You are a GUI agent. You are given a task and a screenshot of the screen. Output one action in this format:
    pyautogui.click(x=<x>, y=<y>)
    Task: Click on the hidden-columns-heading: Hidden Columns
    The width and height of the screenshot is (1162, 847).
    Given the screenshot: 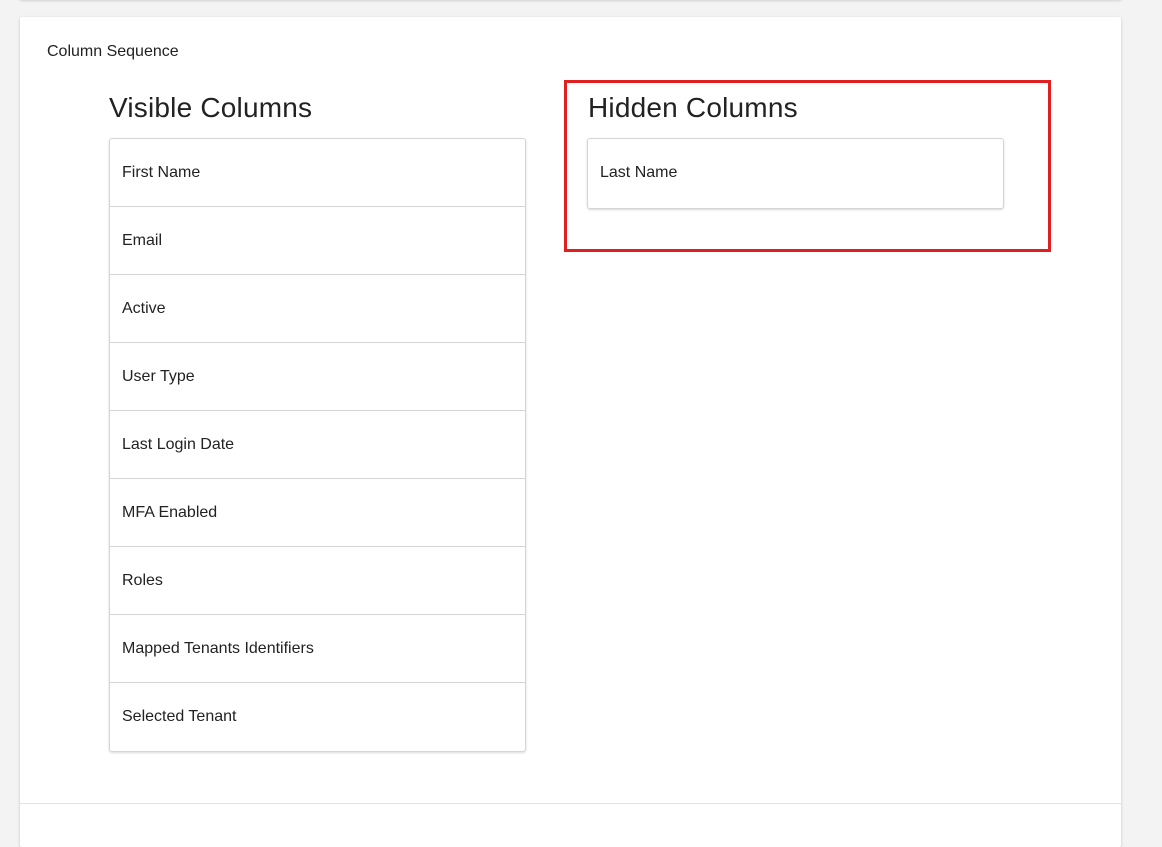 What is the action you would take?
    pyautogui.click(x=693, y=107)
    